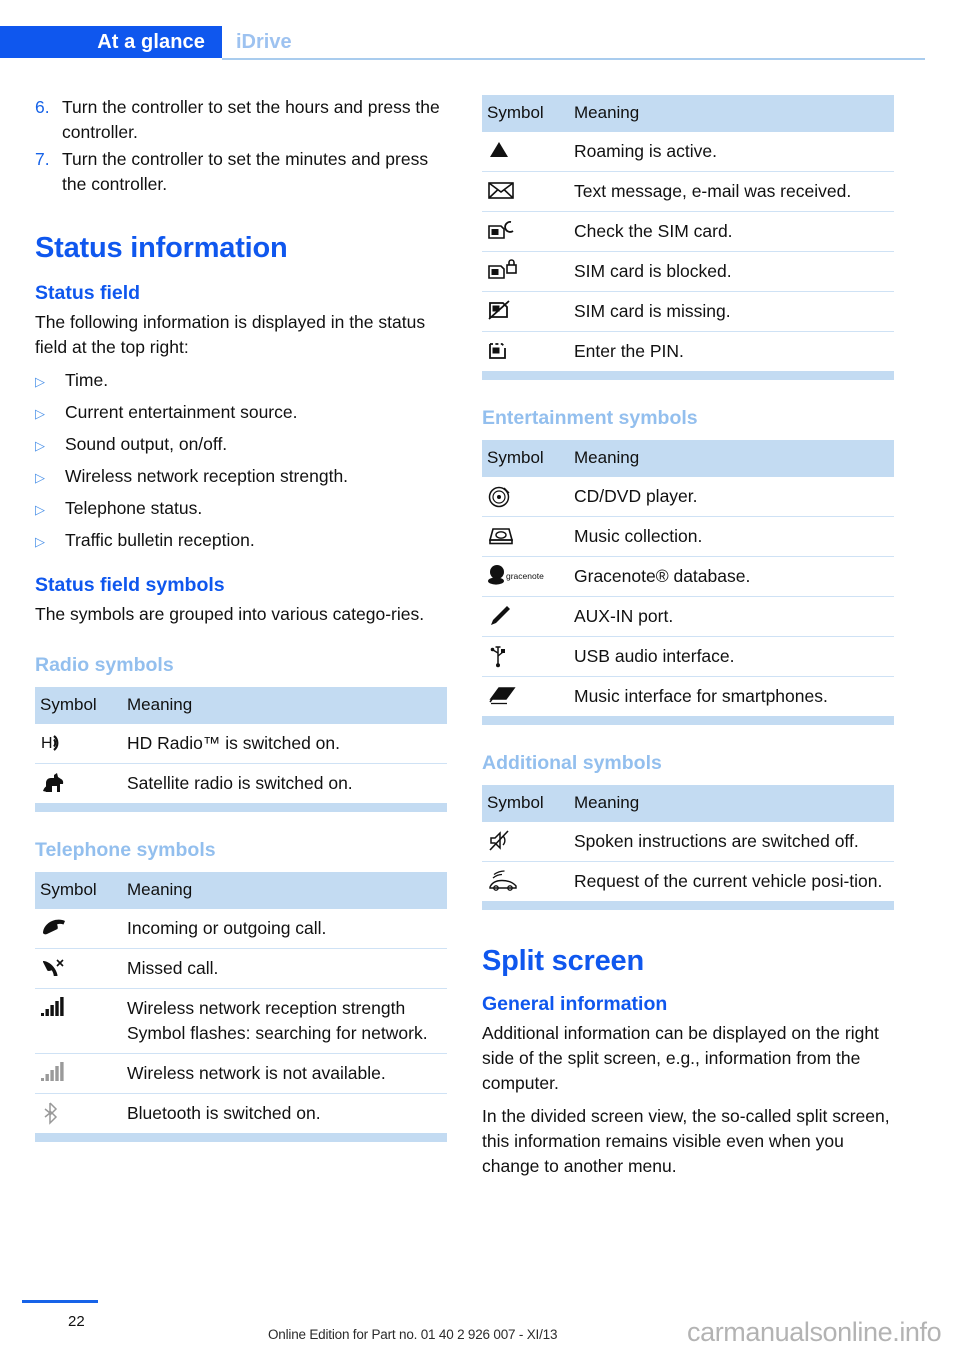  What do you see at coordinates (241, 381) in the screenshot?
I see `list-item: ▷ Time.` at bounding box center [241, 381].